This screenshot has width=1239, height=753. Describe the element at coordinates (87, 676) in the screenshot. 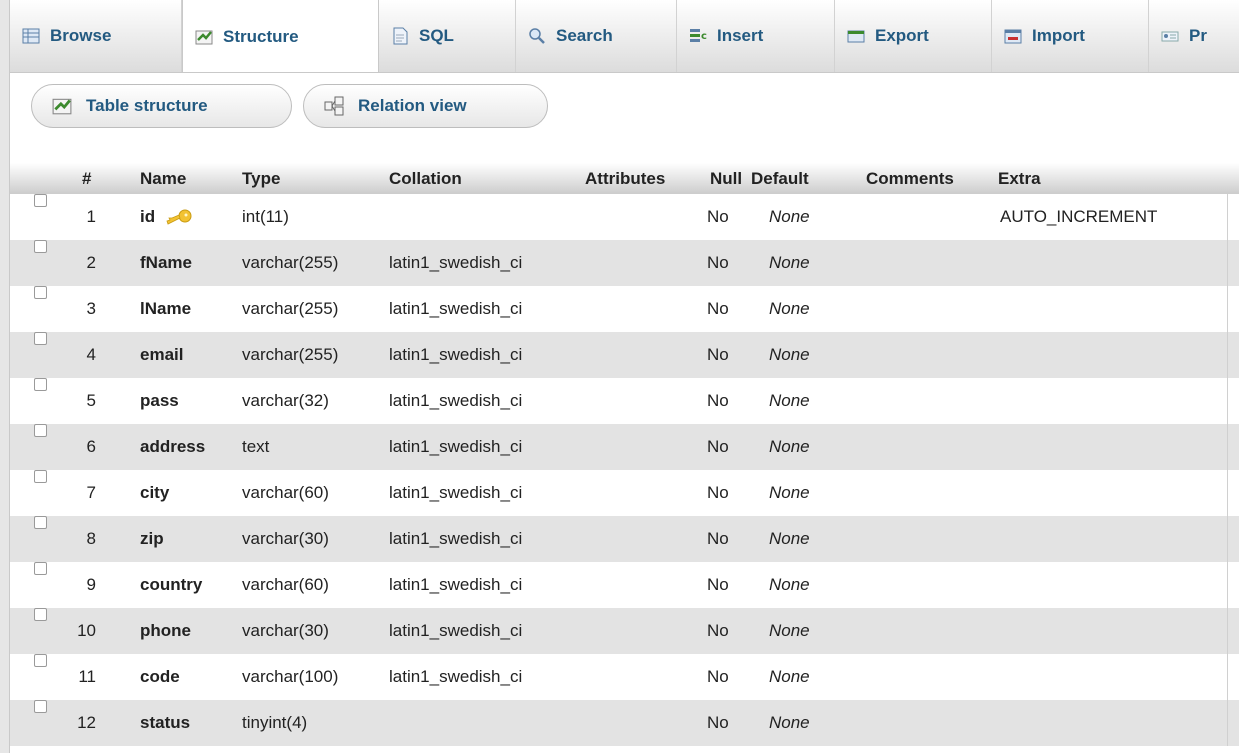

I see `row-number: 11` at that location.